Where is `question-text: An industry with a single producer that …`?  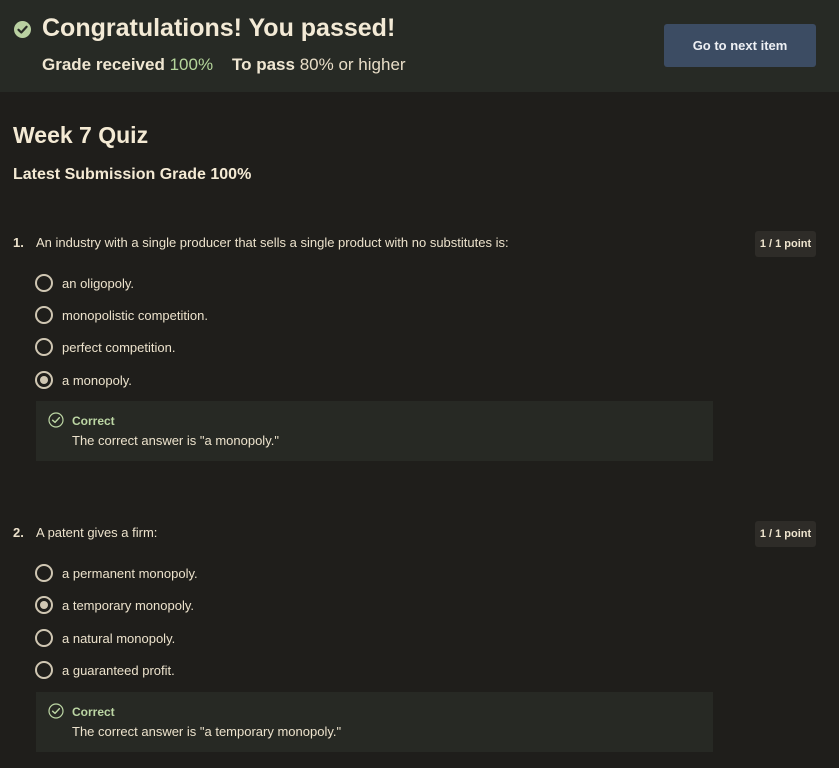
question-text: An industry with a single producer that … is located at coordinates (272, 242).